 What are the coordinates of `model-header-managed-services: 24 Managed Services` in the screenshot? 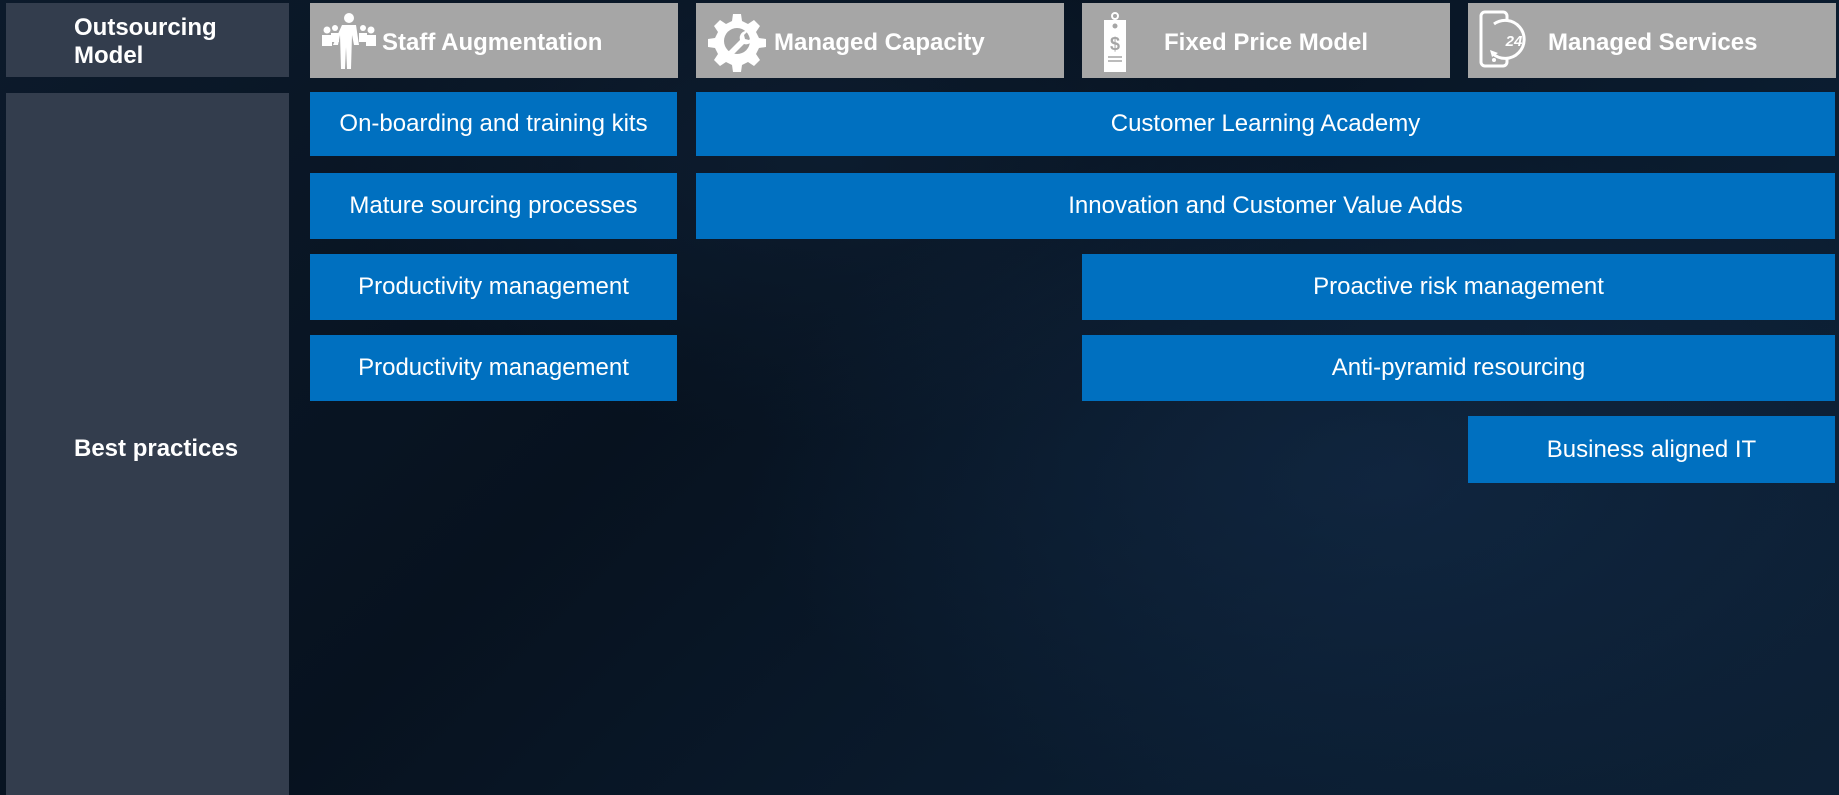 It's located at (1652, 40).